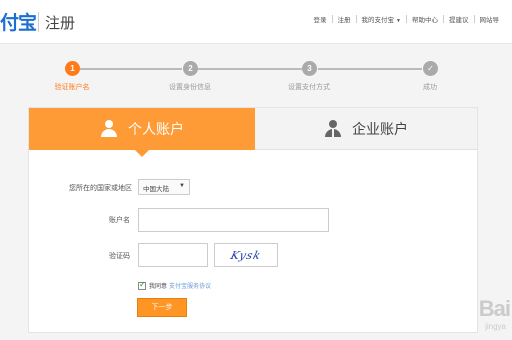 This screenshot has width=512, height=340. I want to click on tab-personal-account: 个人账户, so click(142, 132).